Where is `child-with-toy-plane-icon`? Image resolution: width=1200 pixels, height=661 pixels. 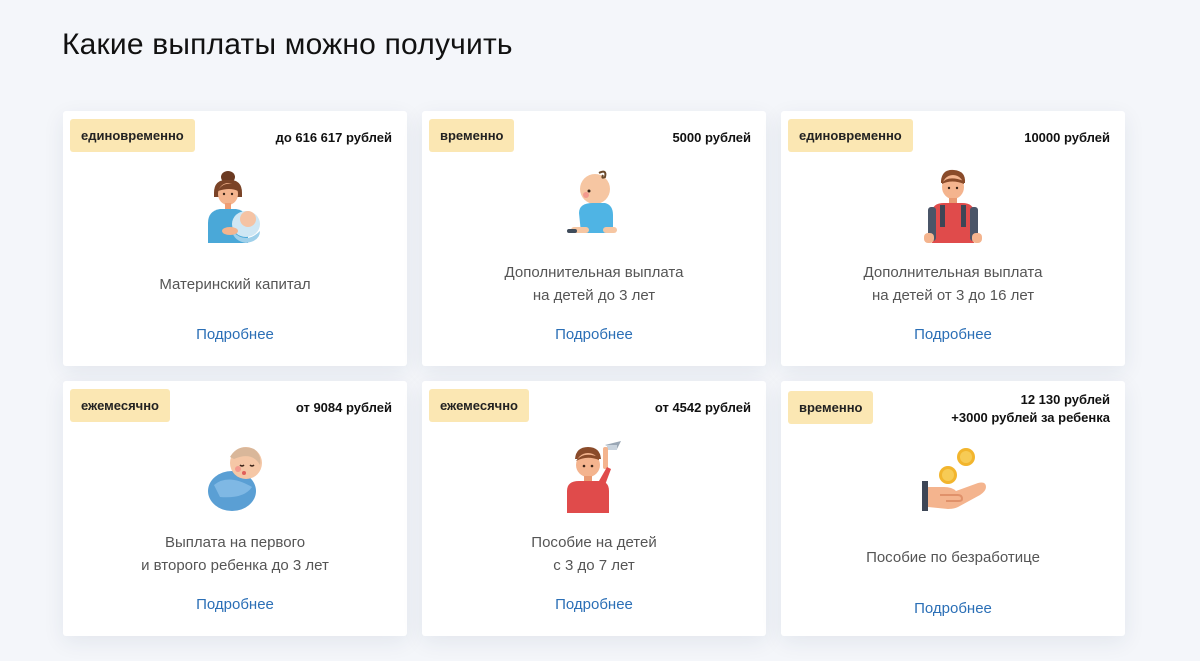 child-with-toy-plane-icon is located at coordinates (594, 477).